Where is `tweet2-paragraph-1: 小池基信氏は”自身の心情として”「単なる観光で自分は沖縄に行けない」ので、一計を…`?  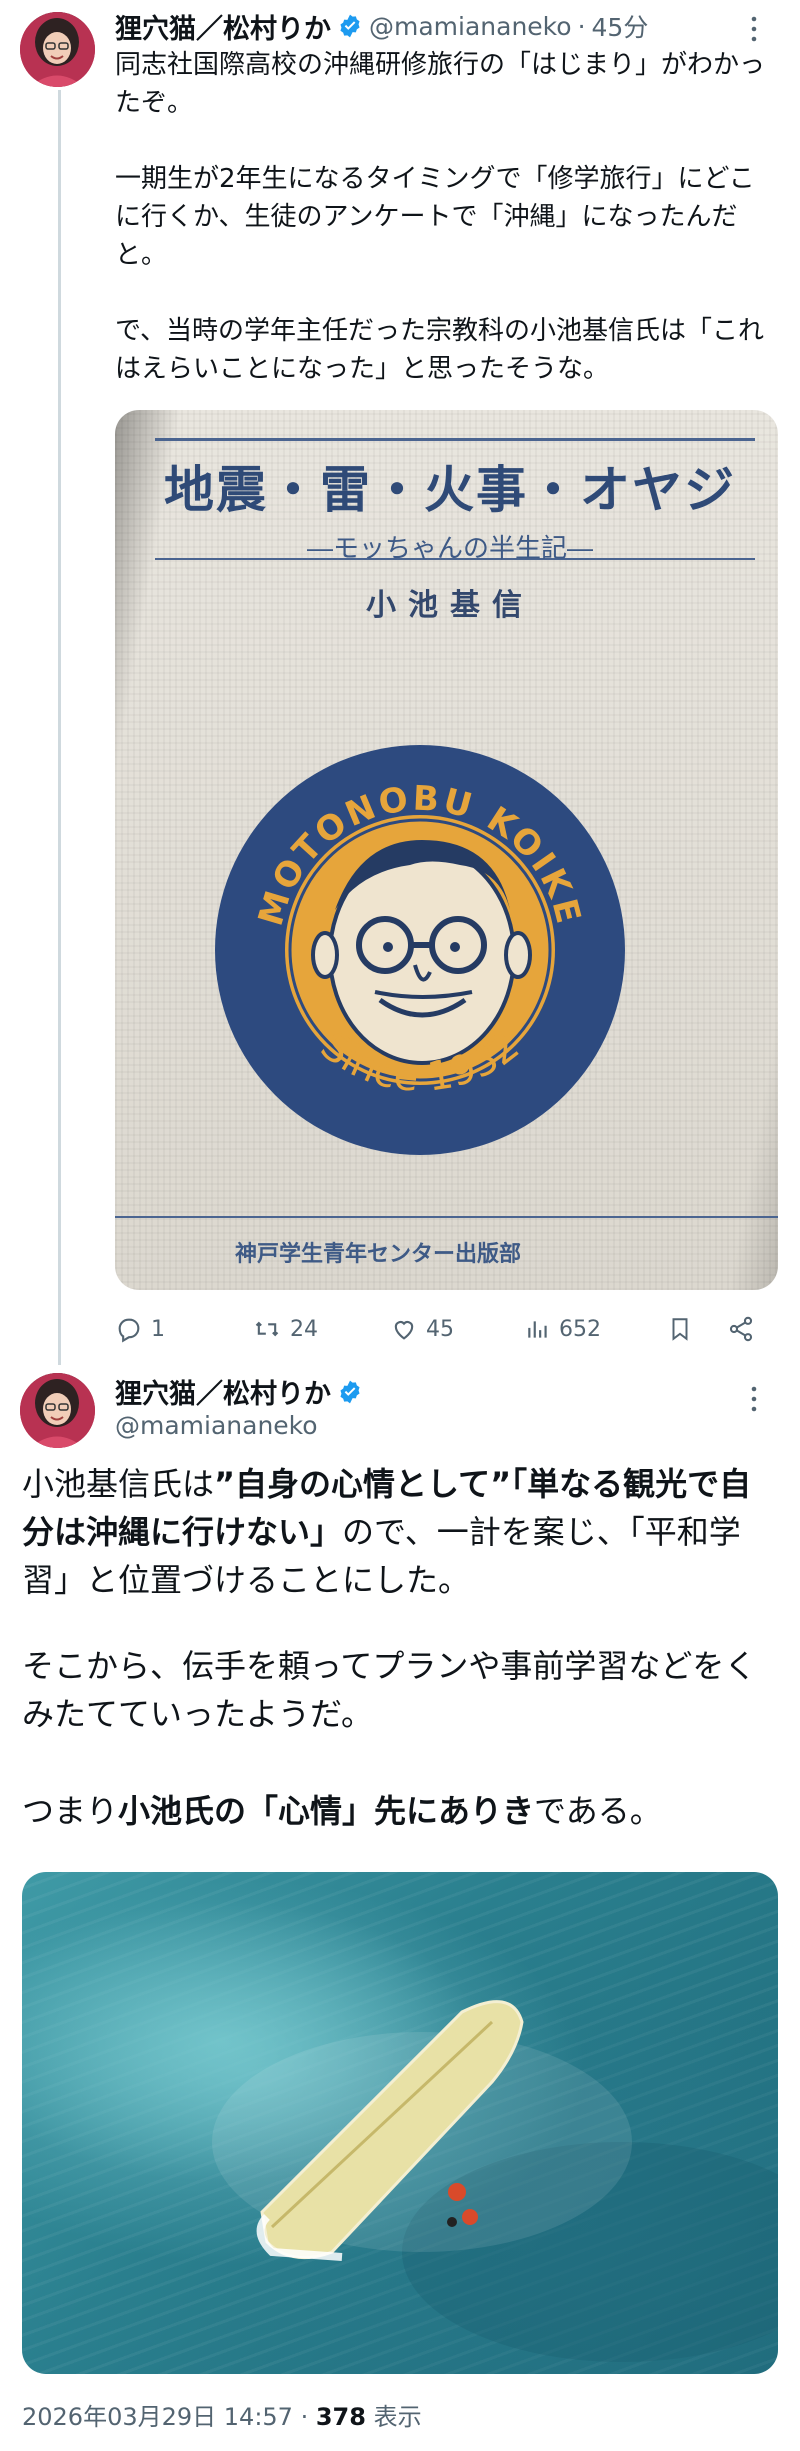 tweet2-paragraph-1: 小池基信氏は”自身の心情として”「単なる観光で自分は沖縄に行けない」ので、一計を… is located at coordinates (399, 1532).